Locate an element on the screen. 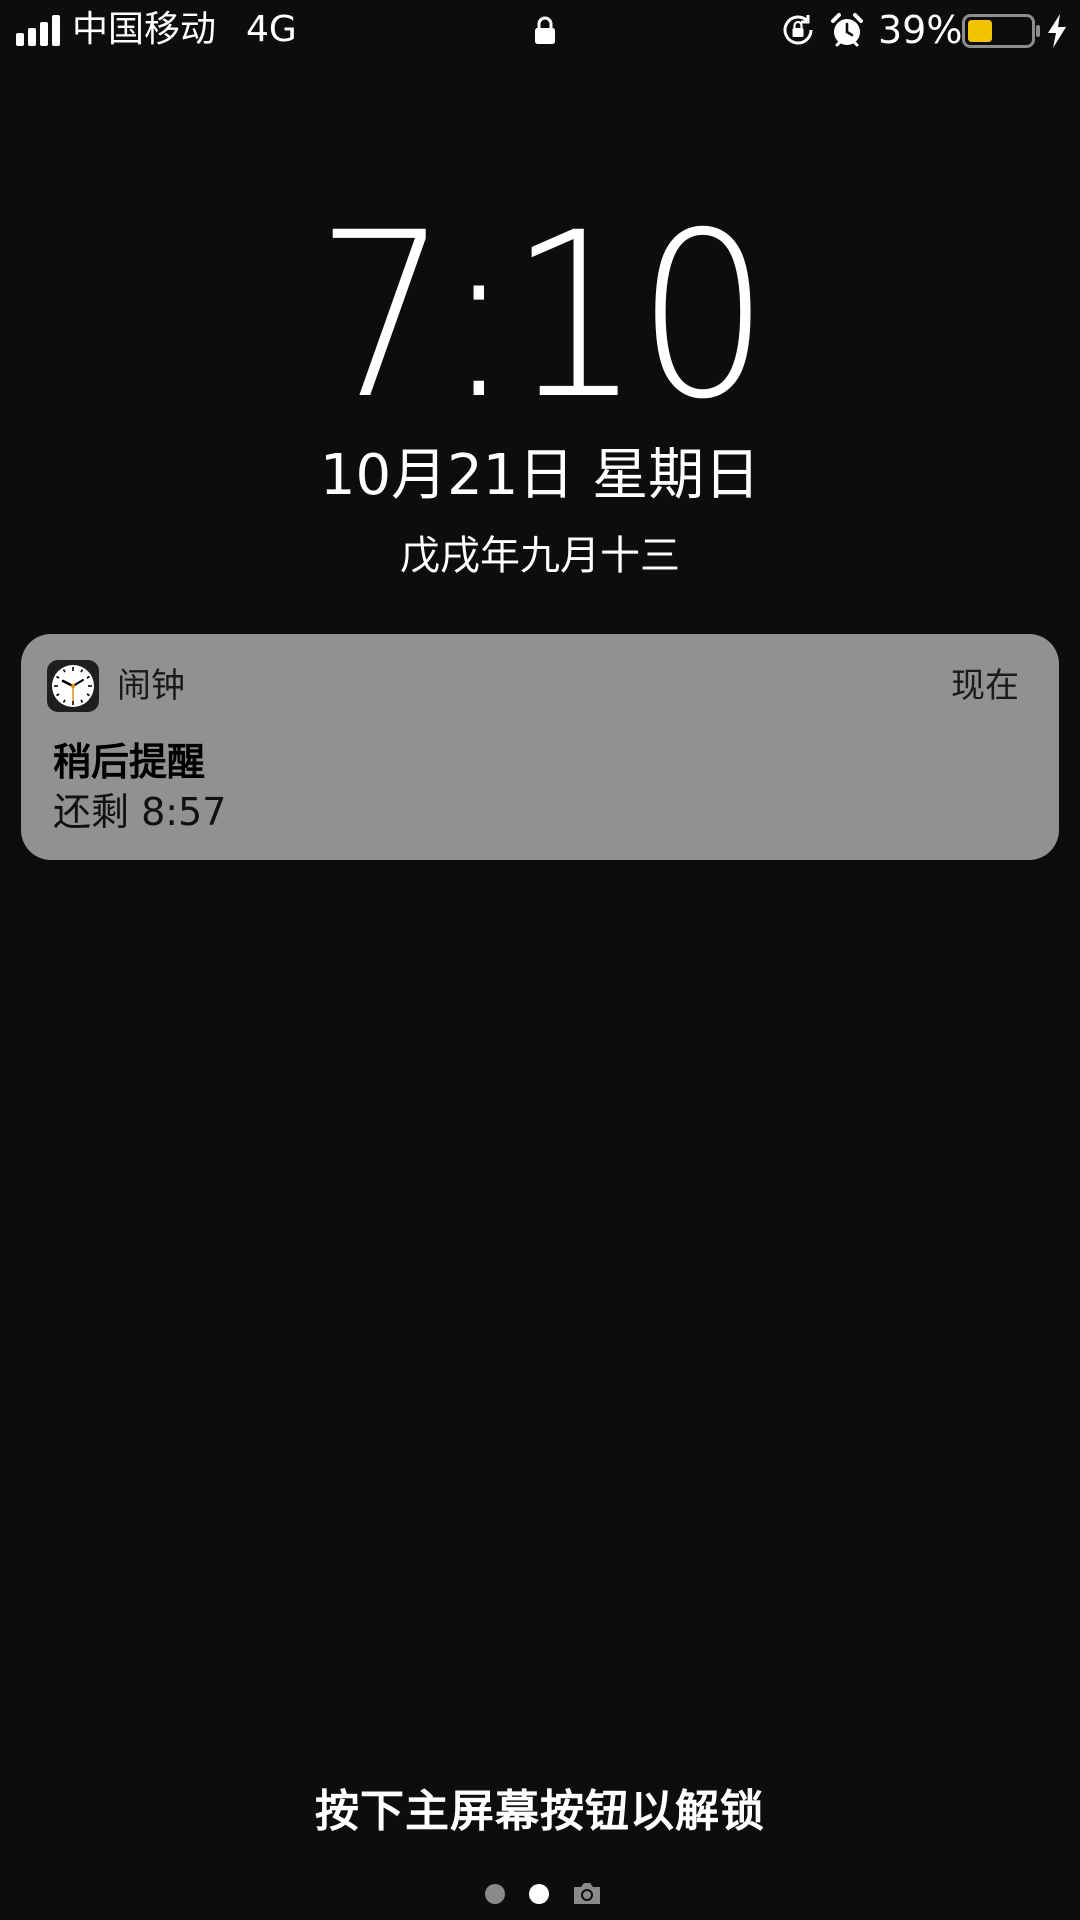 This screenshot has width=1080, height=1920. clock-icon is located at coordinates (73, 686).